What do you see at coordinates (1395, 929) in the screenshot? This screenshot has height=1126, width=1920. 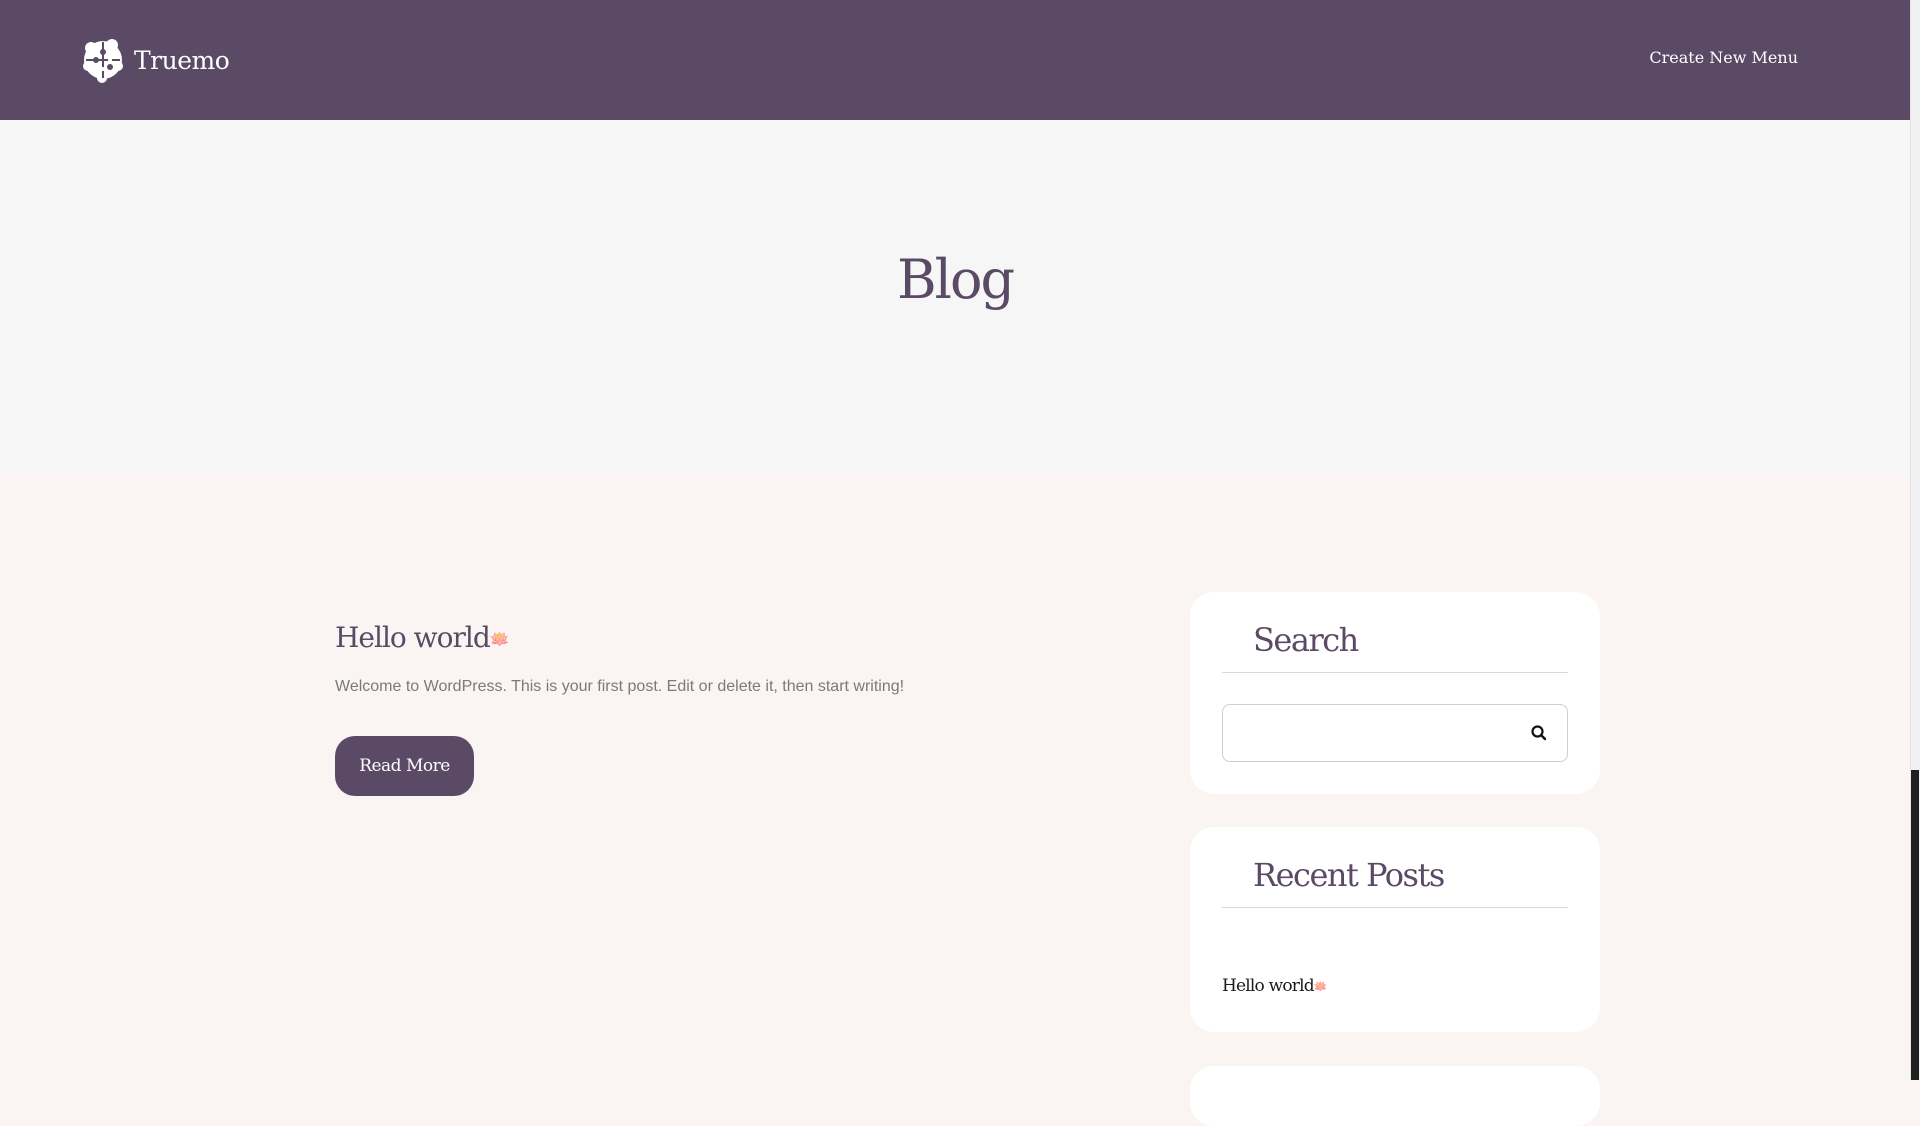 I see `recent-posts-widget: Recent Posts Hello world🪷` at bounding box center [1395, 929].